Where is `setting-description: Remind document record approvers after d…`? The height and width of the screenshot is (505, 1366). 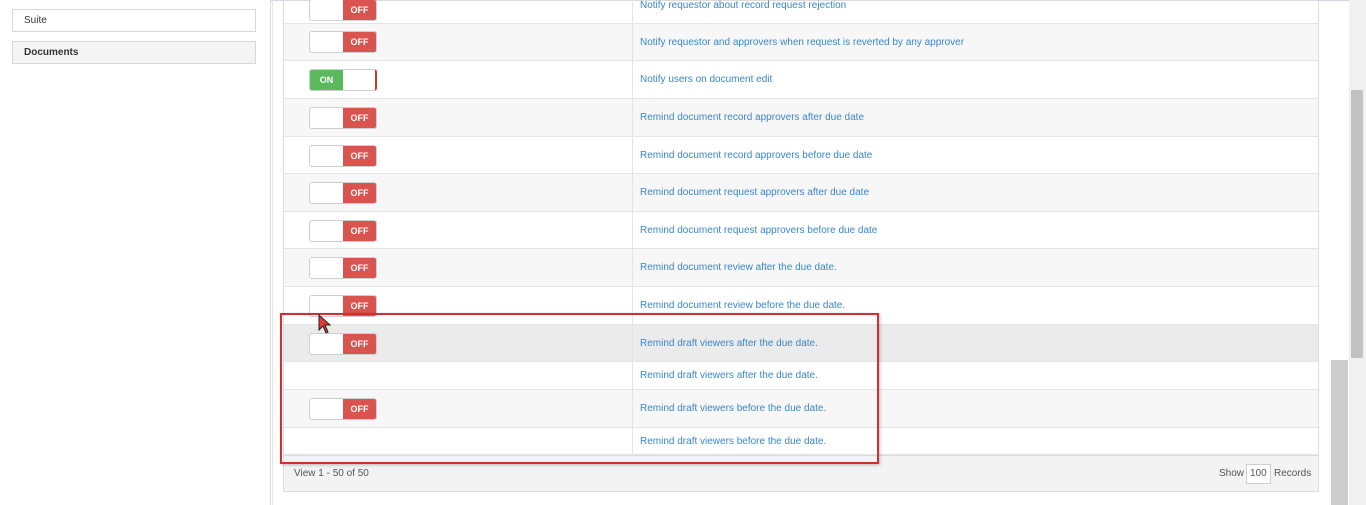 setting-description: Remind document record approvers after d… is located at coordinates (752, 117).